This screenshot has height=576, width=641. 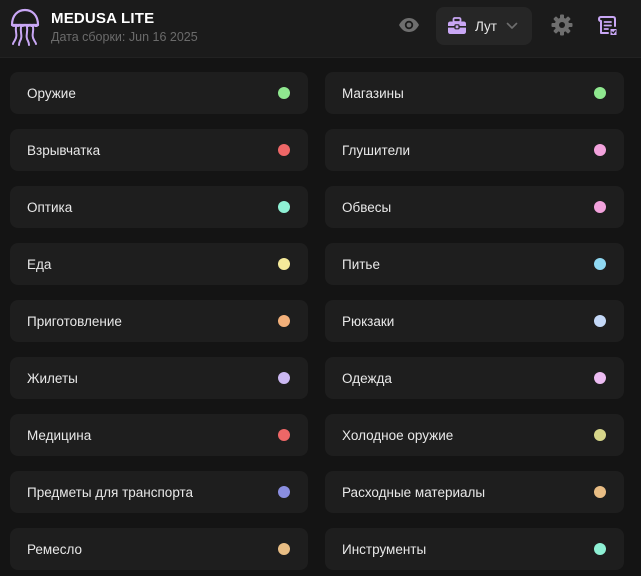 I want to click on scripts-button, so click(x=608, y=27).